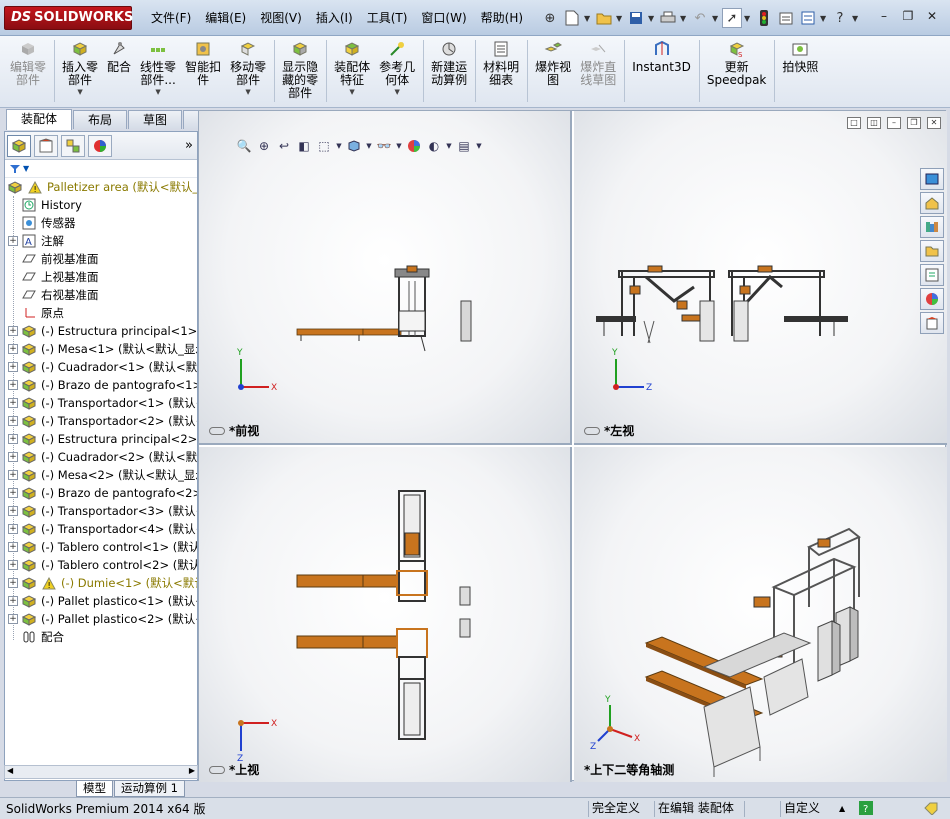 The width and height of the screenshot is (950, 819). I want to click on ribbon-button-0: 编辑零 部件, so click(28, 71).